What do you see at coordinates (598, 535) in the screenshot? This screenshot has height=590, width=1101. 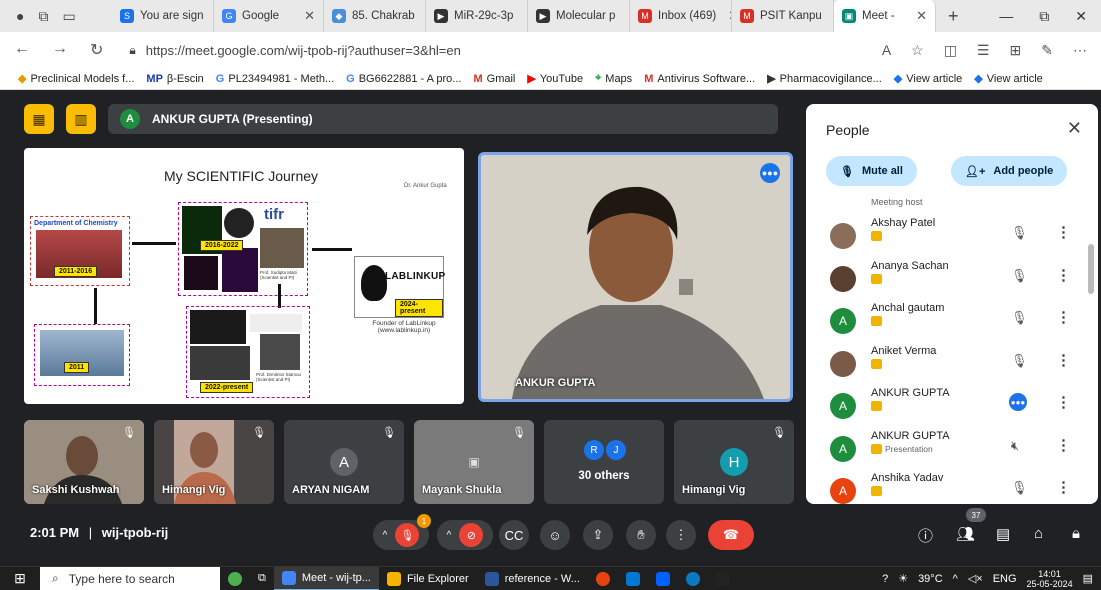 I see `present-button: ⇪` at bounding box center [598, 535].